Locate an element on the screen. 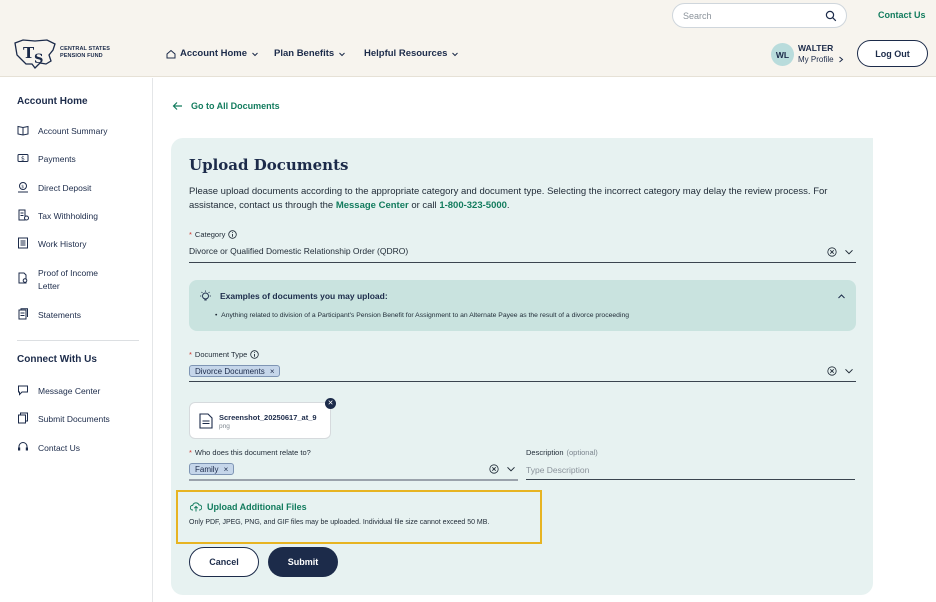 The height and width of the screenshot is (602, 936). file-name: Screenshot_20250617_at_9 is located at coordinates (268, 417).